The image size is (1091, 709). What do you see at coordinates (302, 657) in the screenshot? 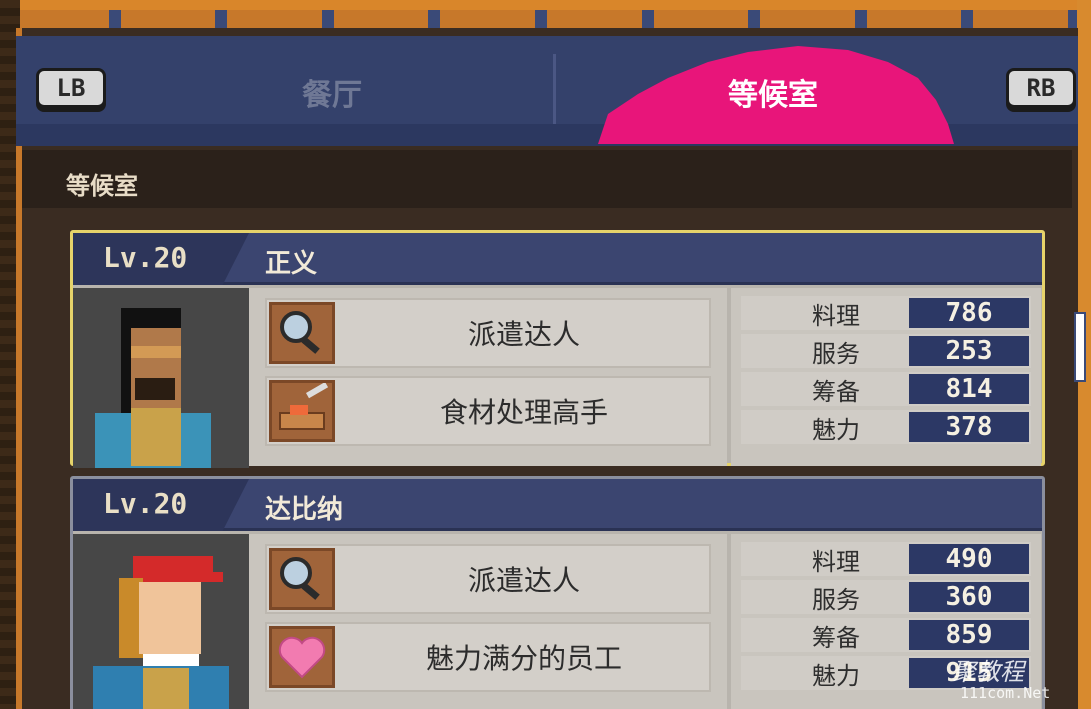
I see `heart-icon` at bounding box center [302, 657].